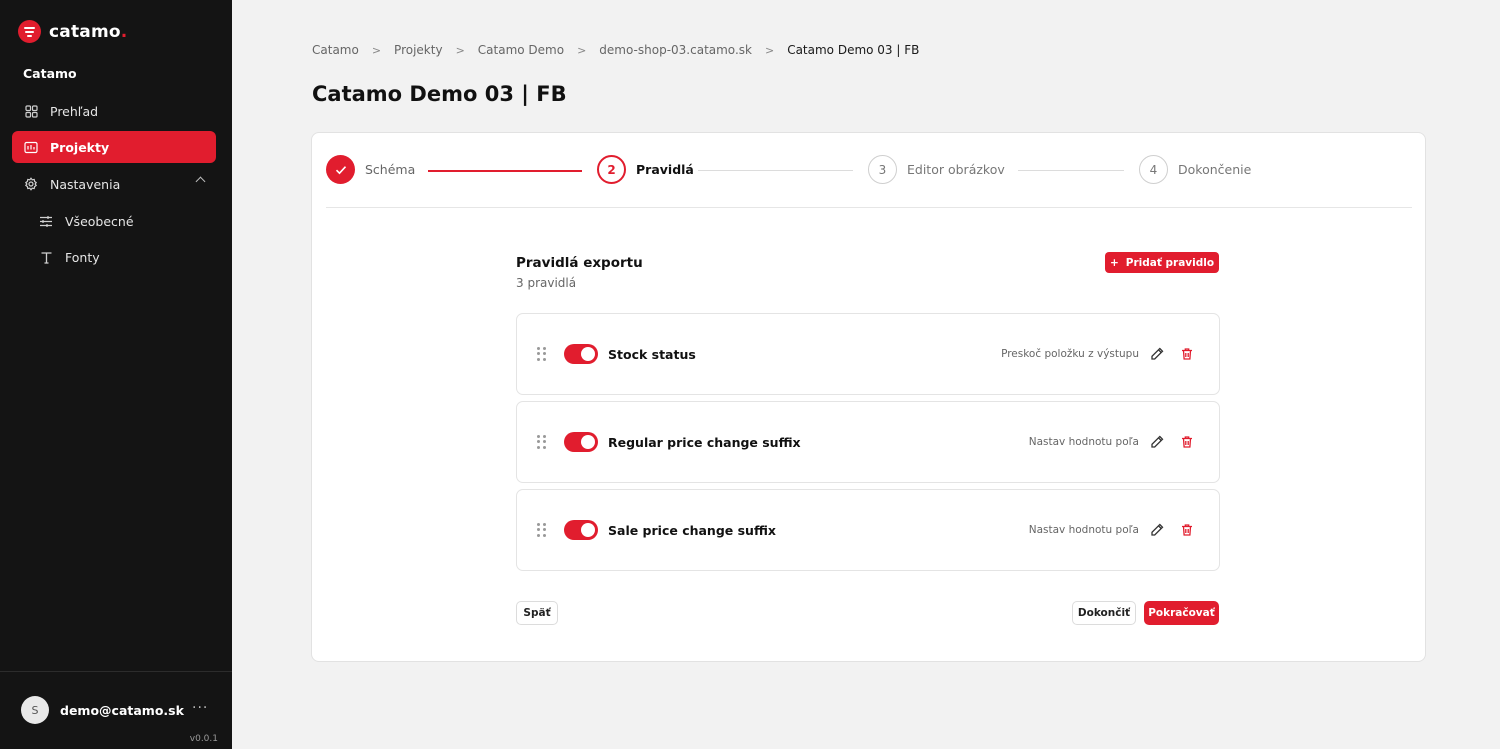  Describe the element at coordinates (1104, 613) in the screenshot. I see `finish-button: Dokončiť` at that location.